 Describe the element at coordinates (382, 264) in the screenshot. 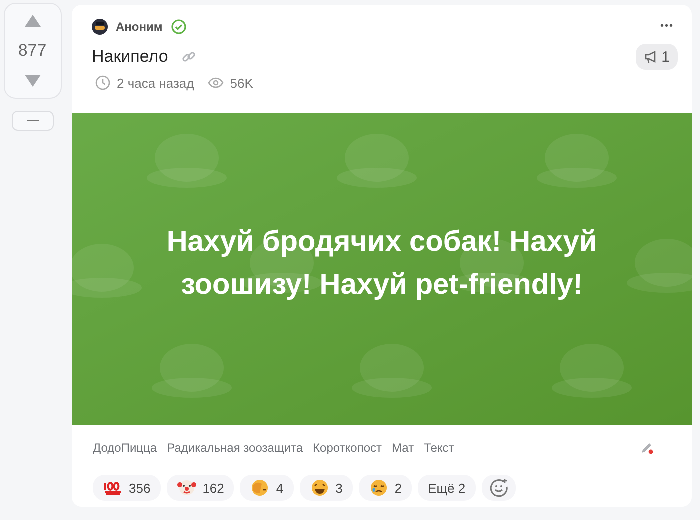

I see `banner-text: Нахуй бродячих собак! Нахуй зоошизу! Нахуй pet-friendly!` at that location.